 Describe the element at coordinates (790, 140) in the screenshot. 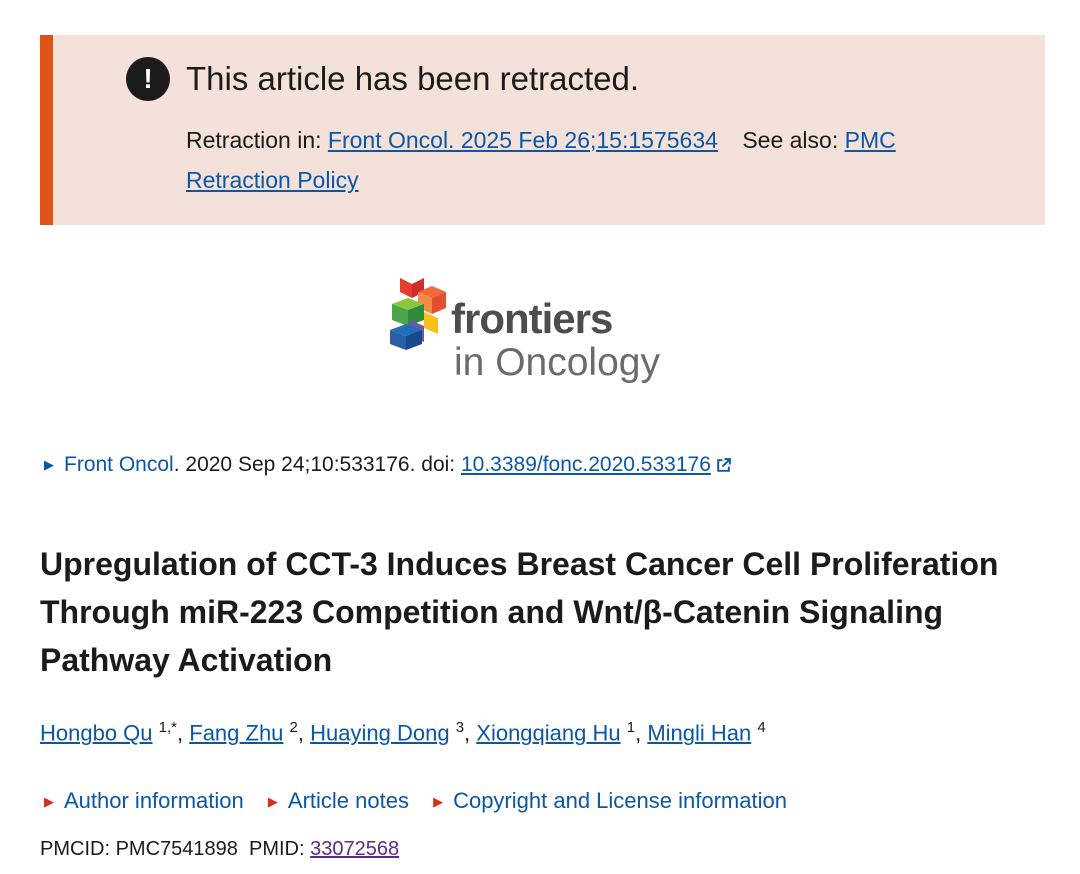

I see `see-also-label: See also:` at that location.